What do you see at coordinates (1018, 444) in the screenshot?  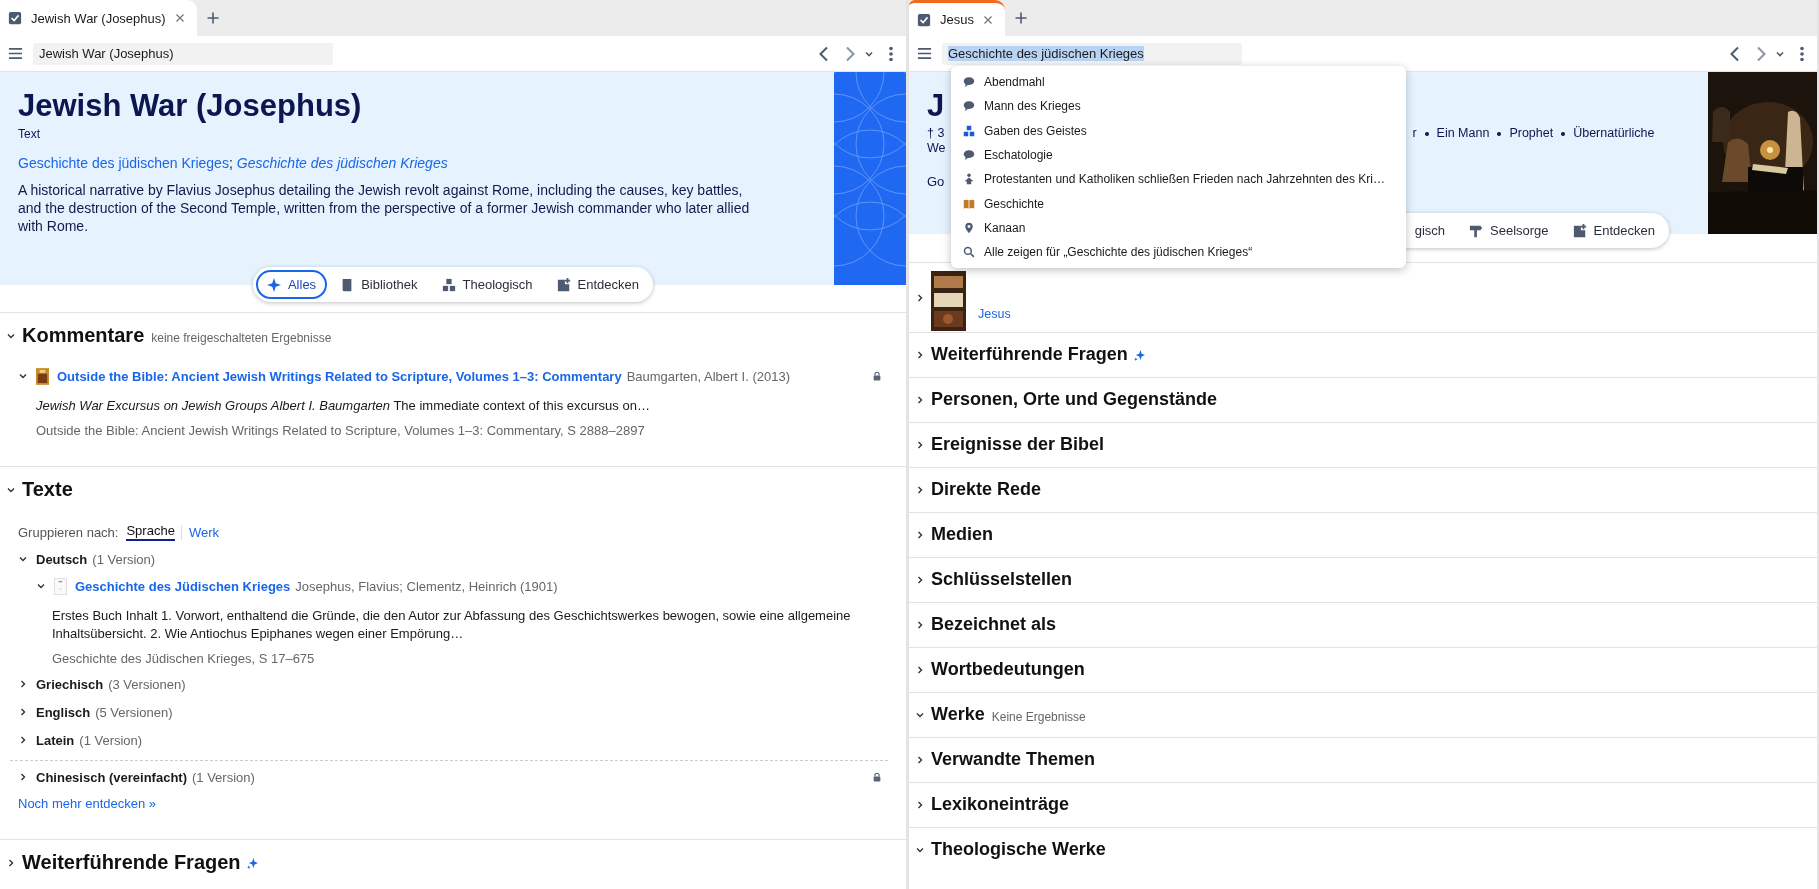 I see `section-heading: Ereignisse der Bibel` at bounding box center [1018, 444].